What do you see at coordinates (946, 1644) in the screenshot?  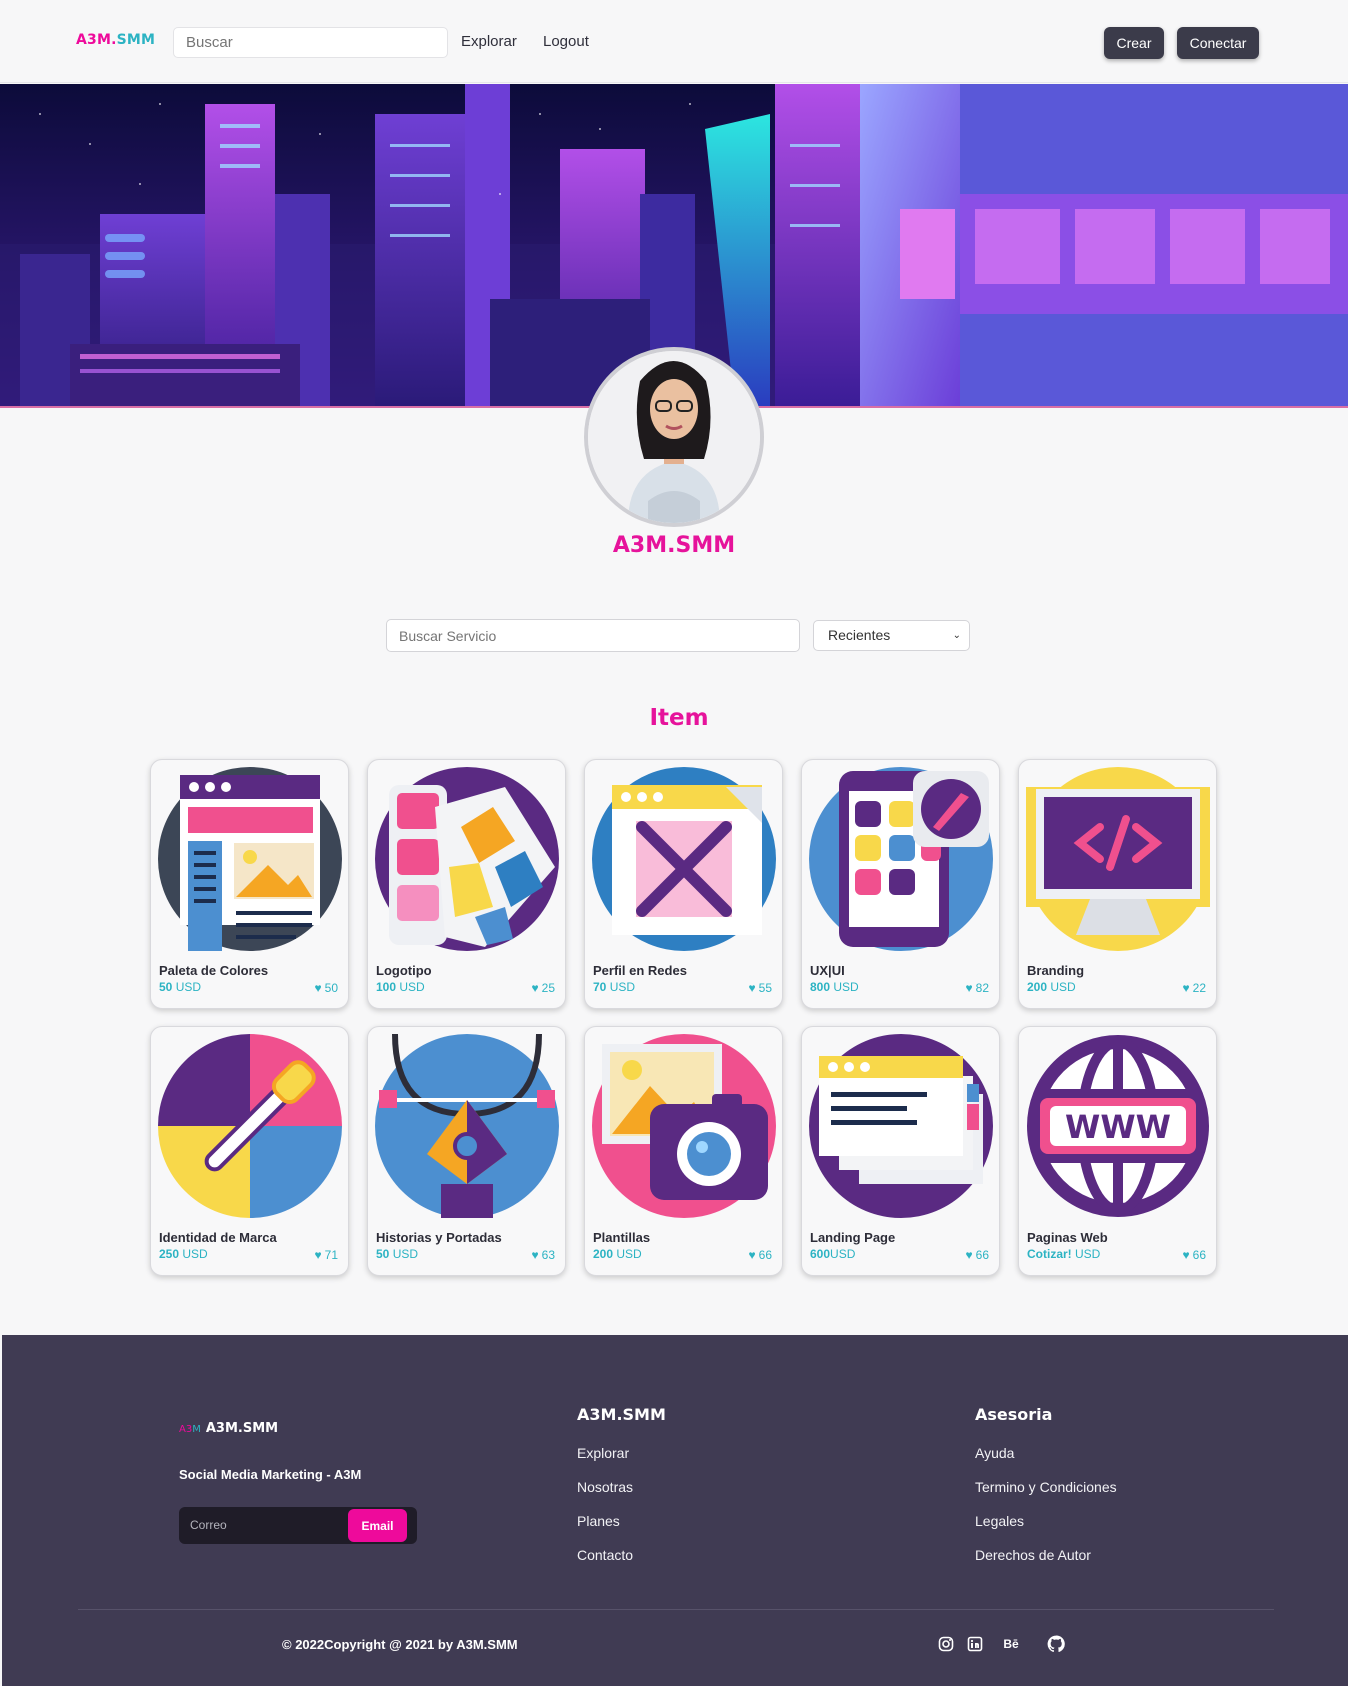 I see `instagram-icon` at bounding box center [946, 1644].